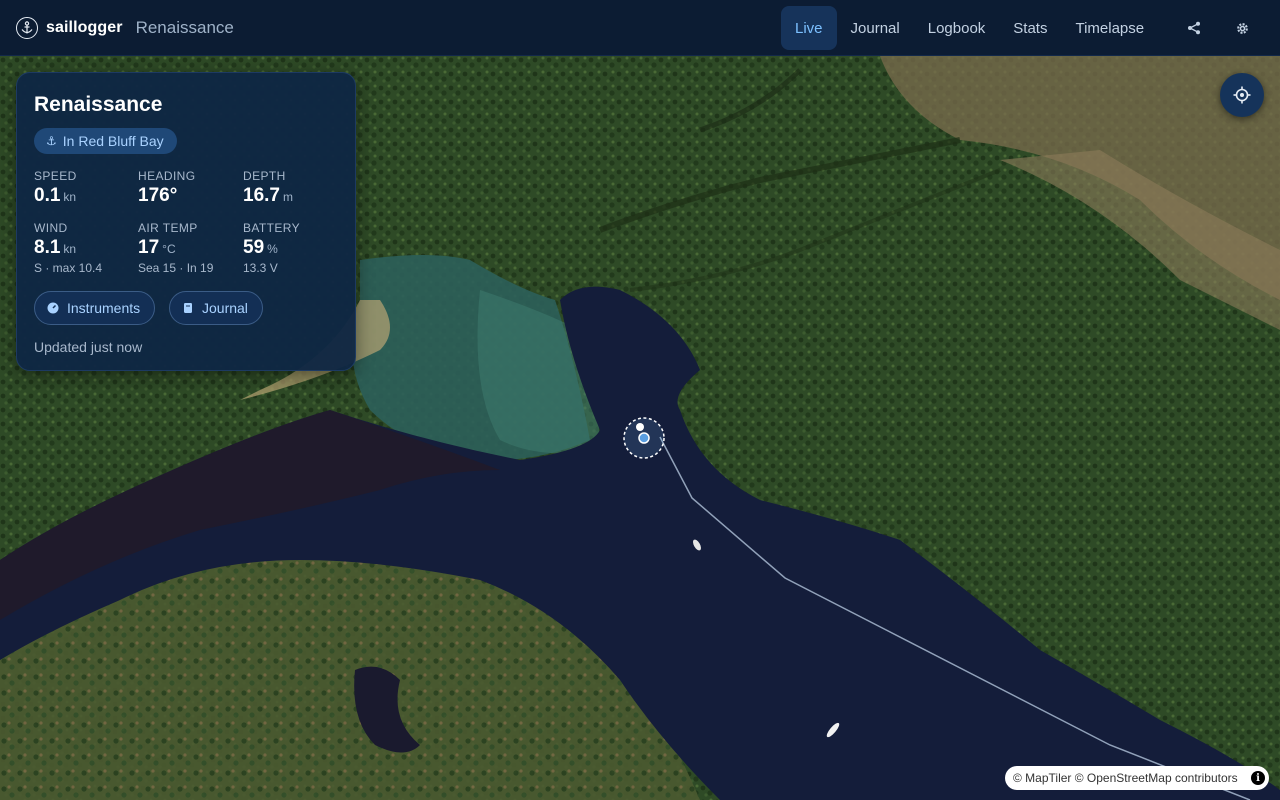 The height and width of the screenshot is (800, 1280). What do you see at coordinates (84, 248) in the screenshot?
I see `metric-wind: WIND 8.1 kn S · max 10.4` at bounding box center [84, 248].